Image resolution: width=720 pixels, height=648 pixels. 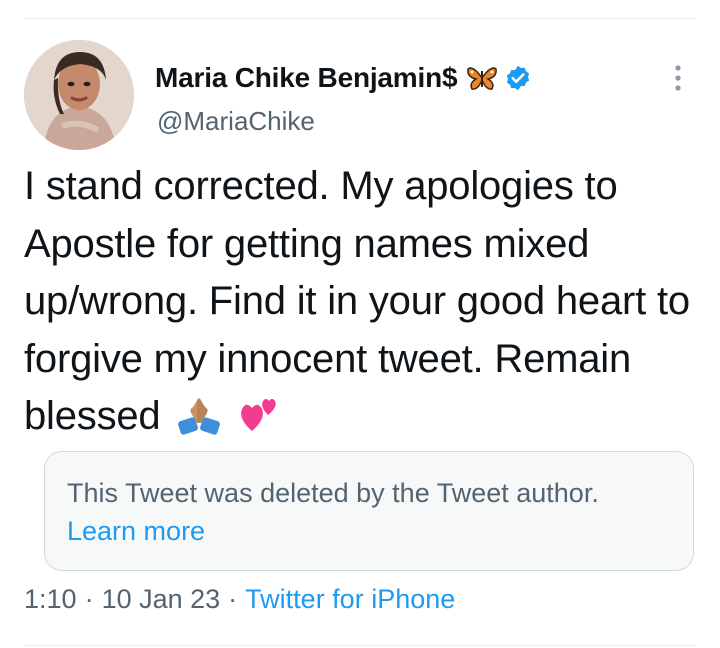 I want to click on learn-more-link: Learn more, so click(x=369, y=531).